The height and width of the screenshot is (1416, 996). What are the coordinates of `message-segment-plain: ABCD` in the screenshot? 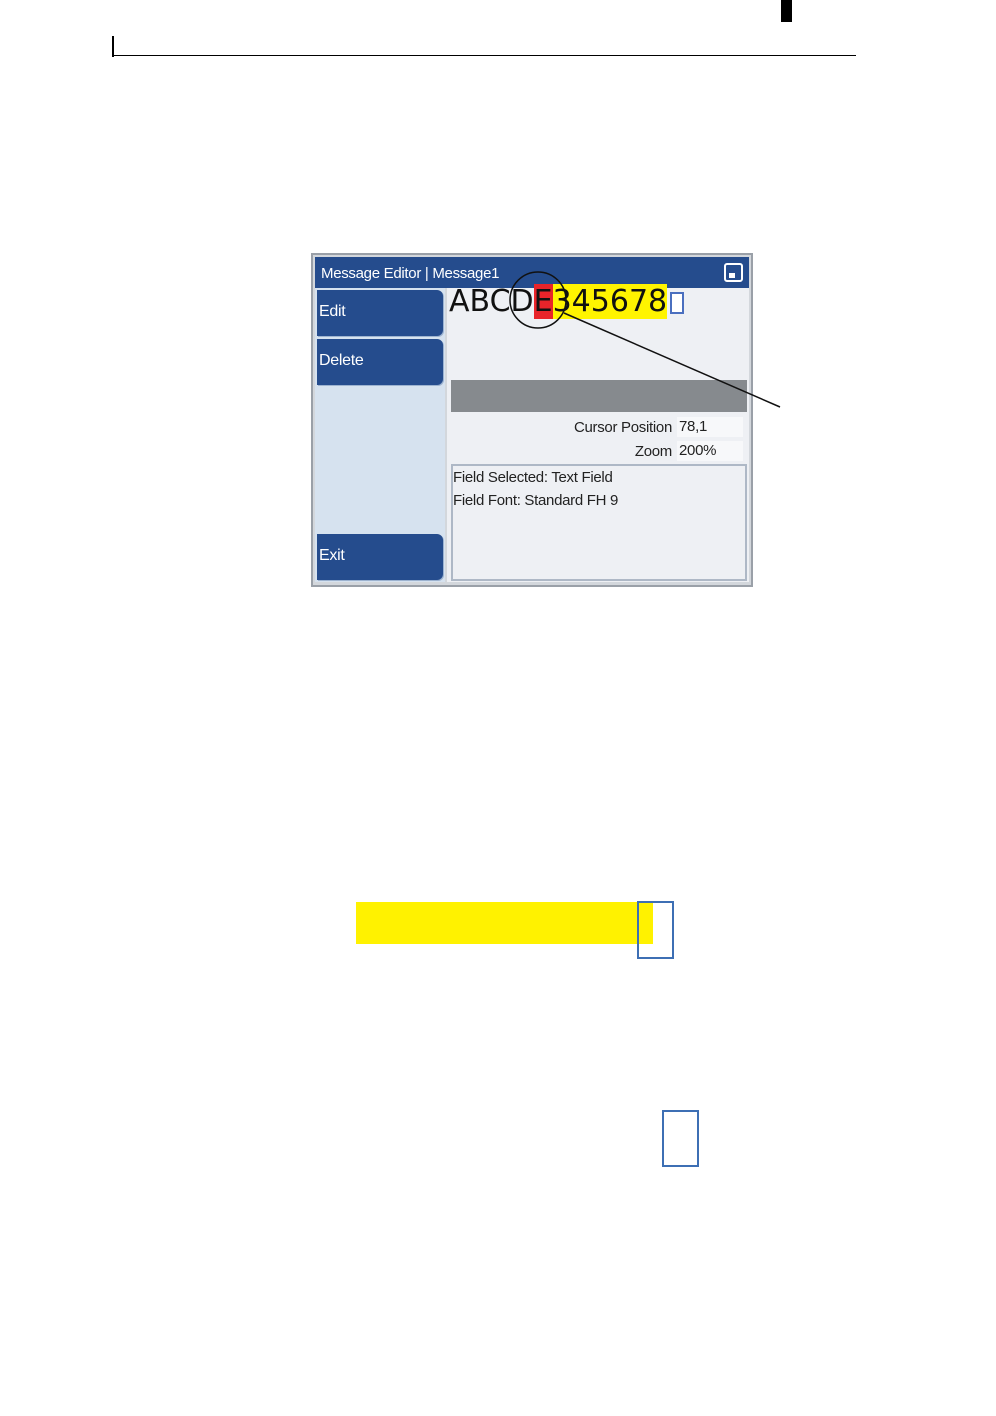 It's located at (491, 301).